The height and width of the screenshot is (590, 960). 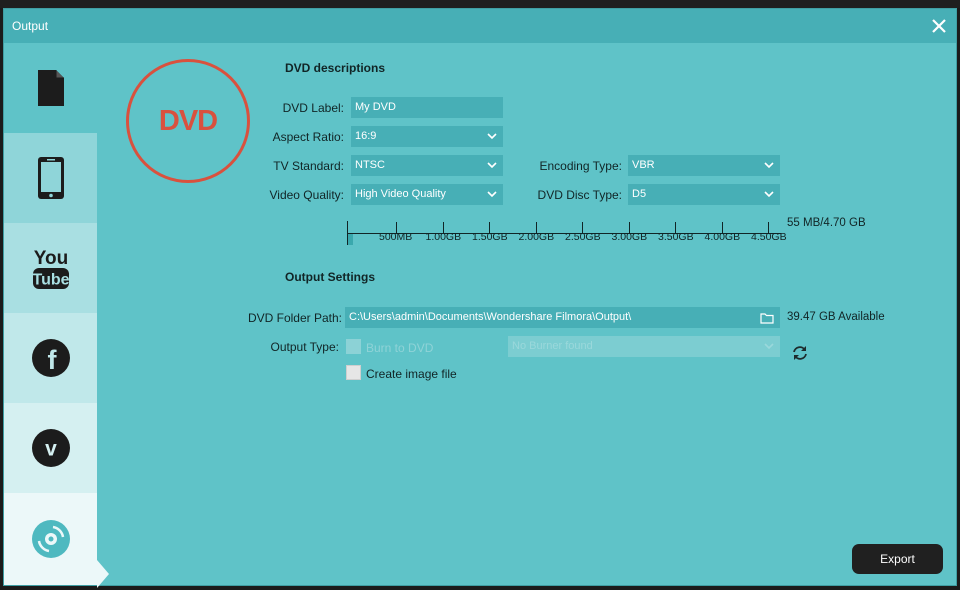 What do you see at coordinates (427, 136) in the screenshot?
I see `aspect-ratio-select: 16:9` at bounding box center [427, 136].